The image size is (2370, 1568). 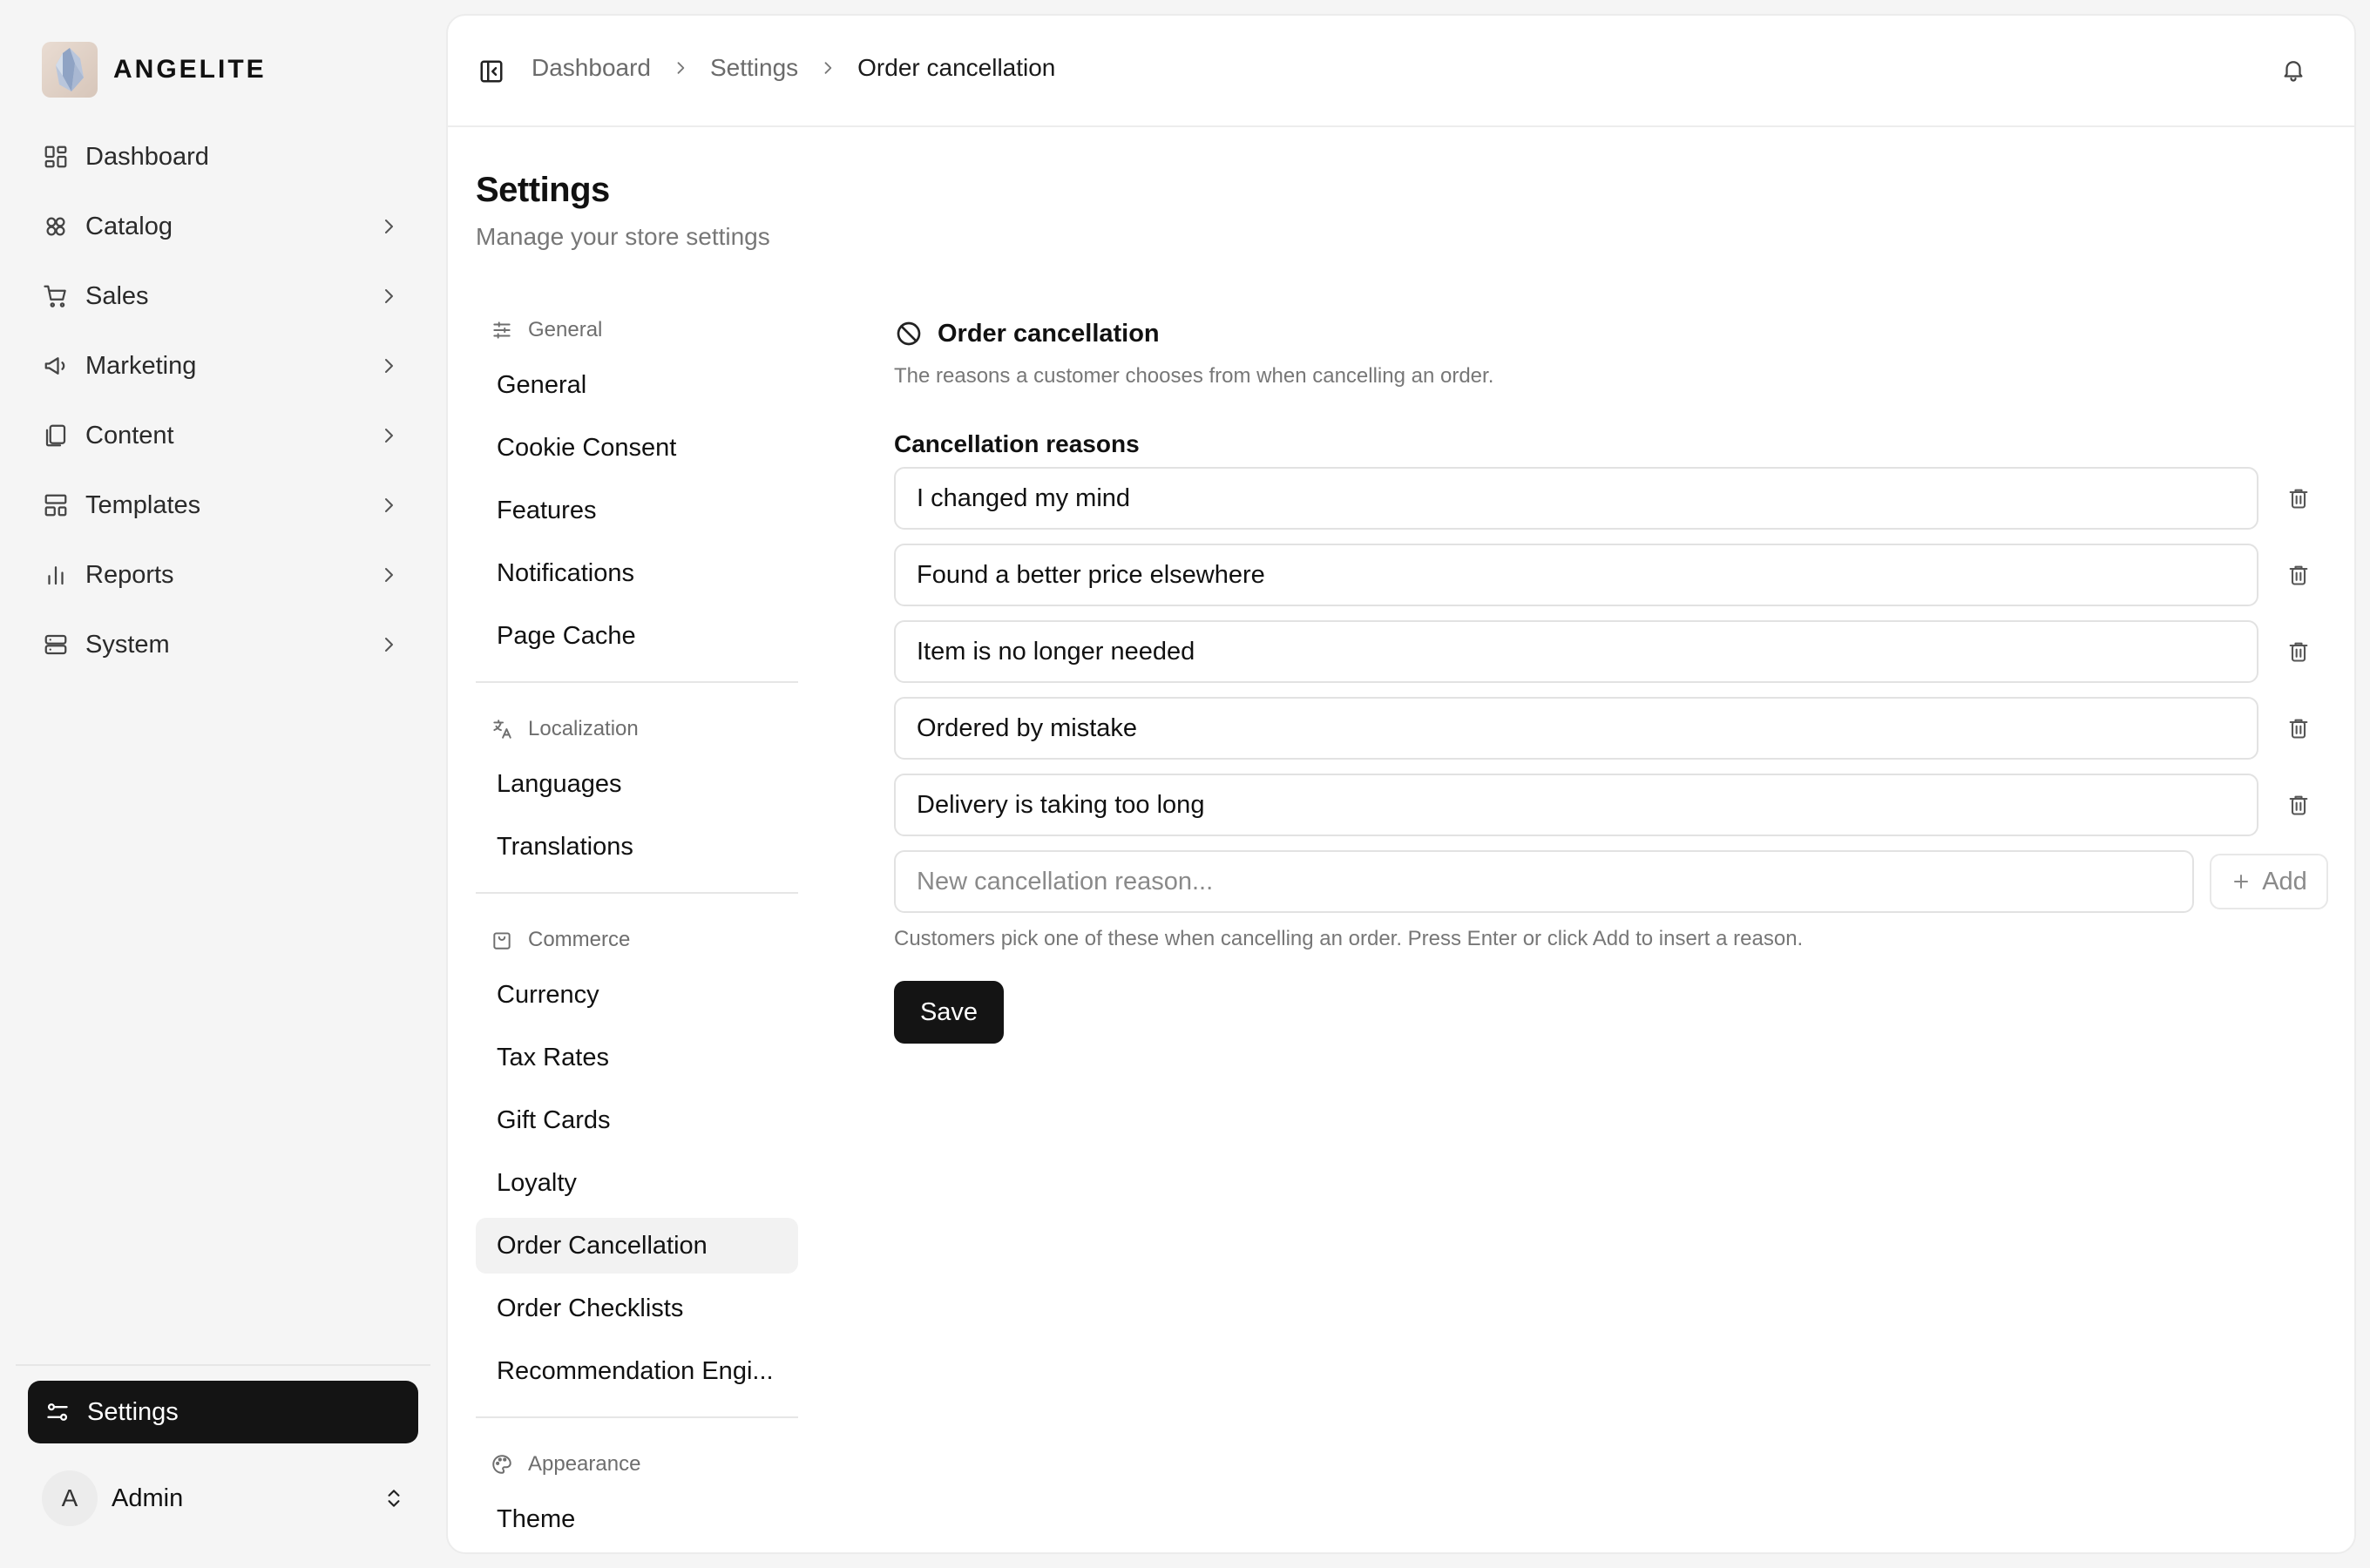 What do you see at coordinates (56, 575) in the screenshot?
I see `bar-chart-icon` at bounding box center [56, 575].